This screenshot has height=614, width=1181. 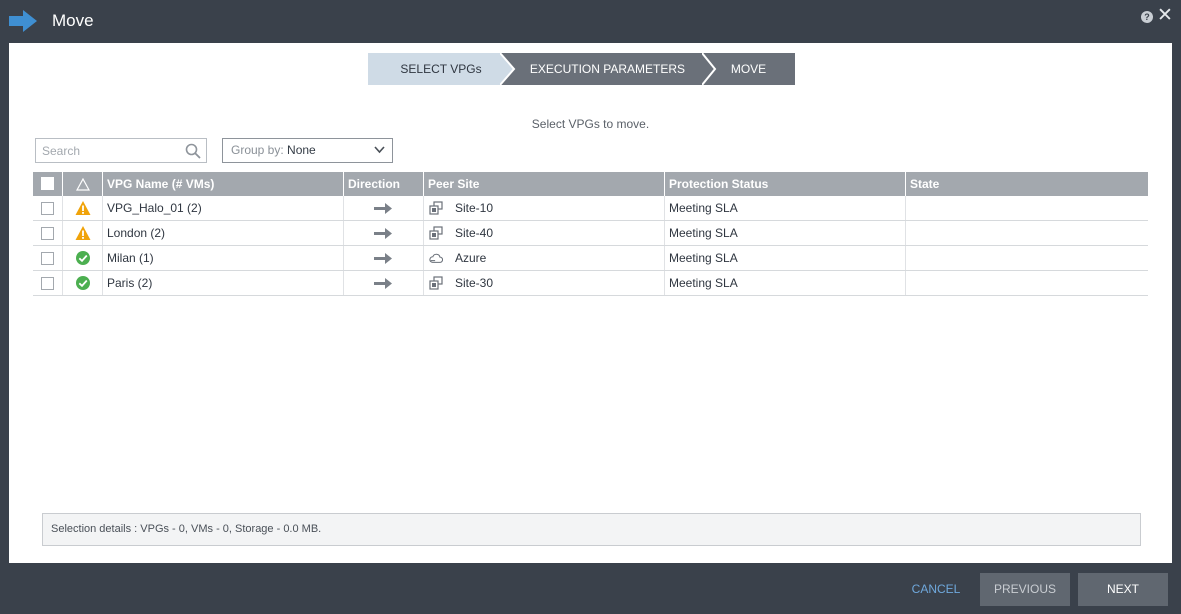 I want to click on peer-site-cell: Site-40, so click(x=544, y=233).